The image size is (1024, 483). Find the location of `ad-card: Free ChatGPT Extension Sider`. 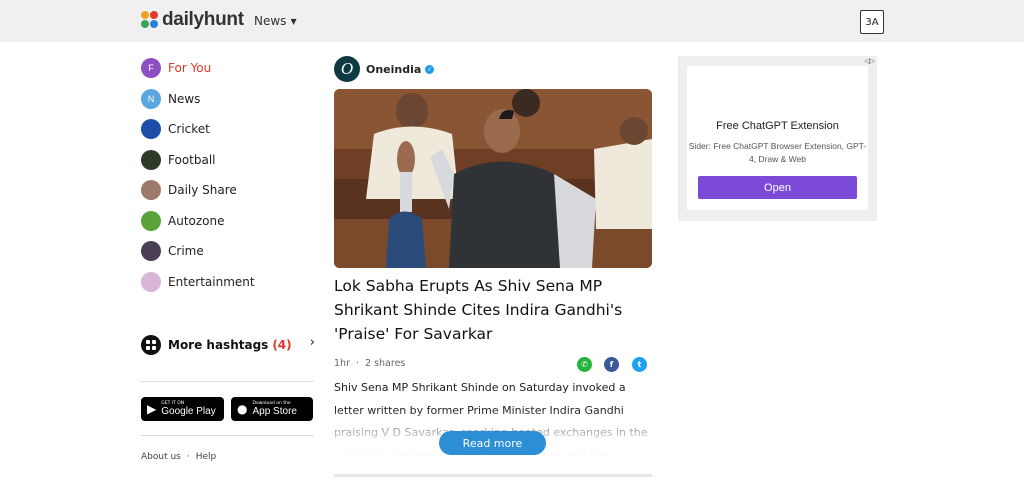

ad-card: Free ChatGPT Extension Sider is located at coordinates (777, 138).